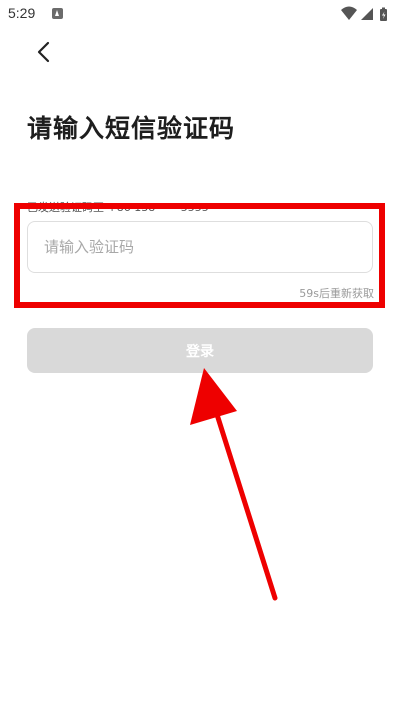 This screenshot has width=400, height=710. What do you see at coordinates (383, 14) in the screenshot?
I see `battery-icon` at bounding box center [383, 14].